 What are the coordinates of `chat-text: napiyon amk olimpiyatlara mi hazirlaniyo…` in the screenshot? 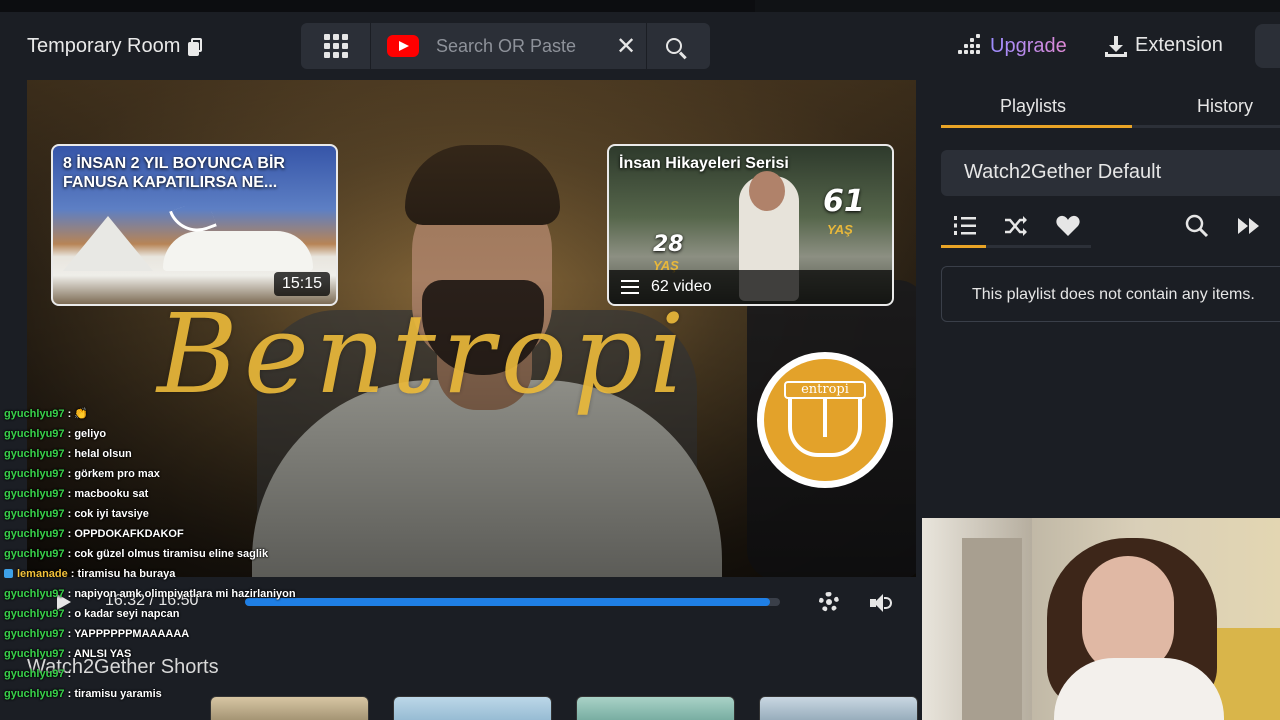 It's located at (185, 594).